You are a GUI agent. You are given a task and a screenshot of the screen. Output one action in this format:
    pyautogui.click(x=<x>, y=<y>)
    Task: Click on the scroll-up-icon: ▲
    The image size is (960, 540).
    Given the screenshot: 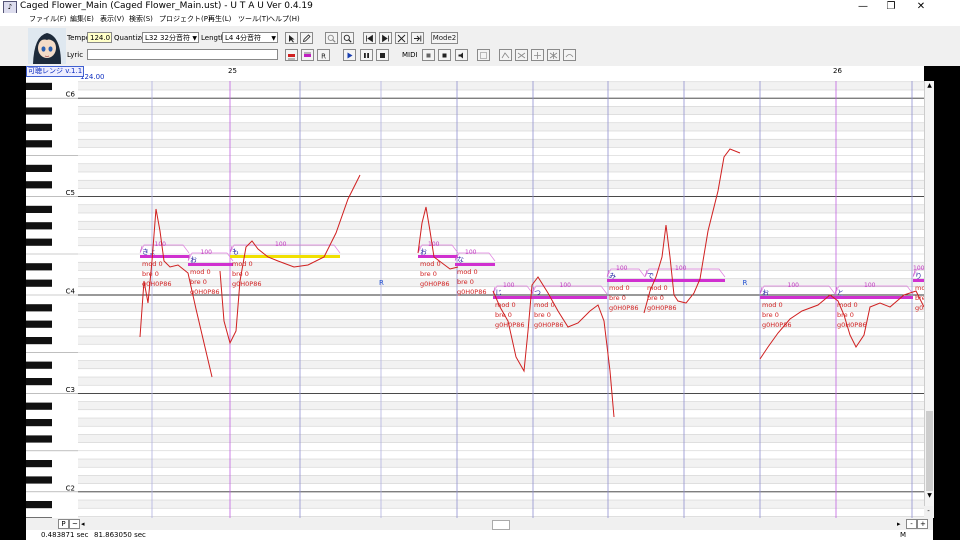 What is the action you would take?
    pyautogui.click(x=929, y=85)
    